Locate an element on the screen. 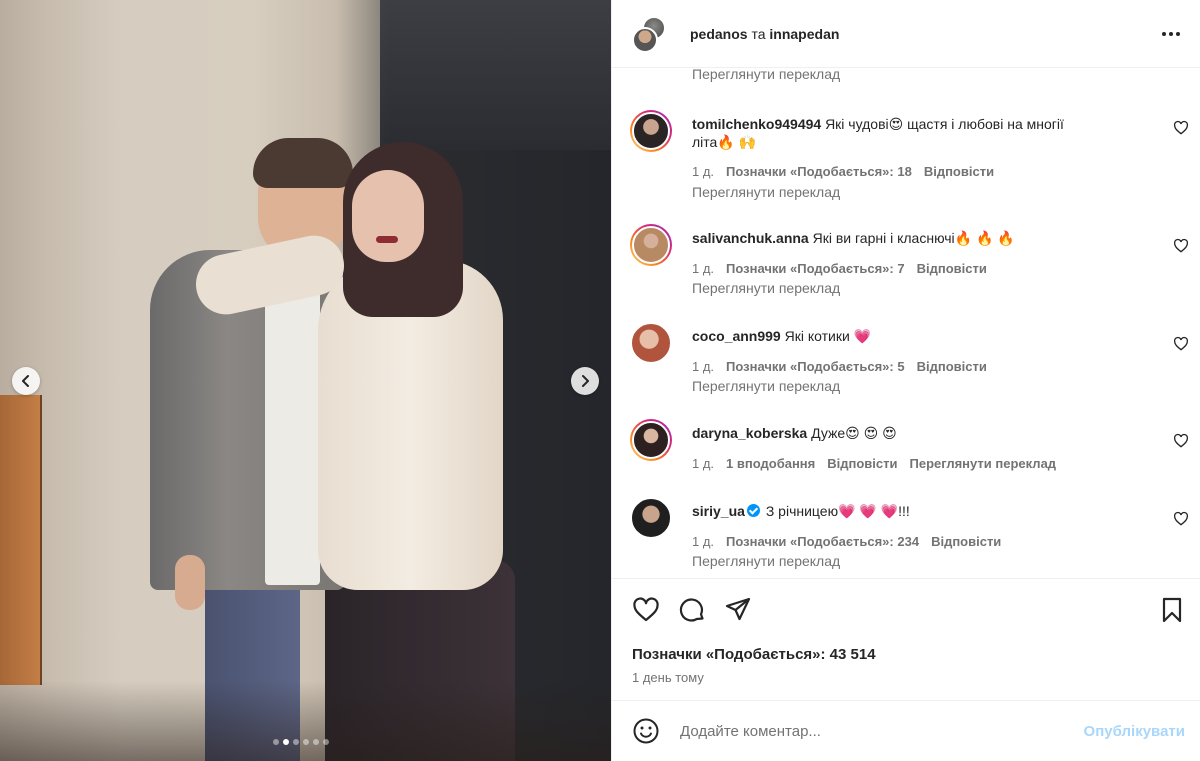 The image size is (1200, 761). comment-username: coco_ann999 is located at coordinates (736, 336).